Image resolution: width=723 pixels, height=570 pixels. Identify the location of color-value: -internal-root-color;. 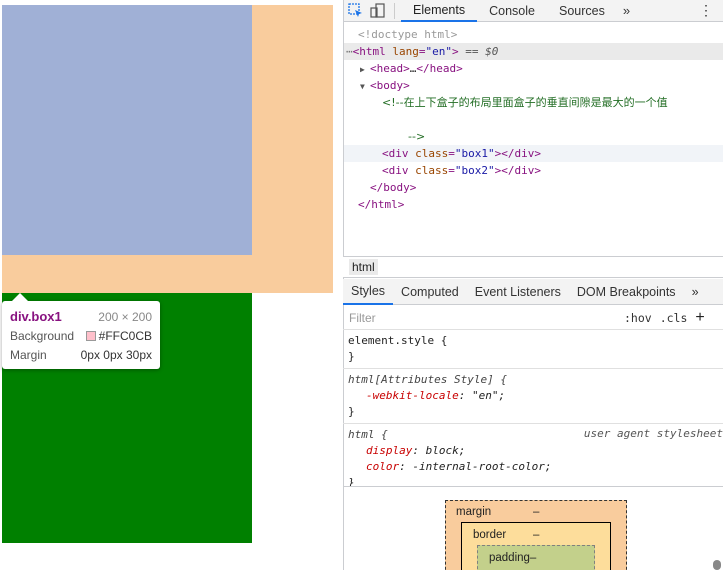
(482, 466).